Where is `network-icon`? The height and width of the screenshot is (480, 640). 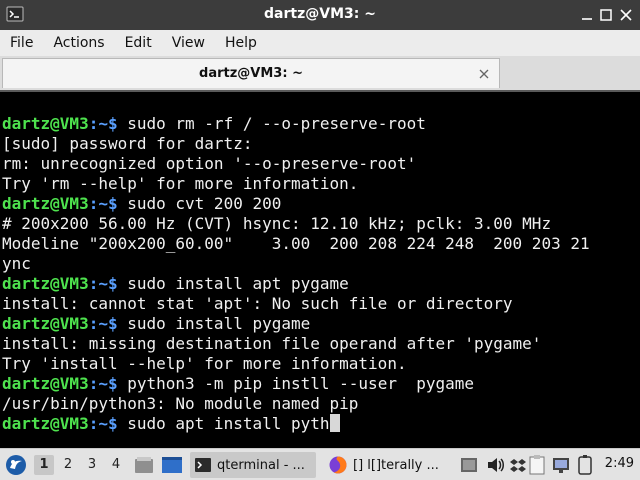
network-icon is located at coordinates (561, 465).